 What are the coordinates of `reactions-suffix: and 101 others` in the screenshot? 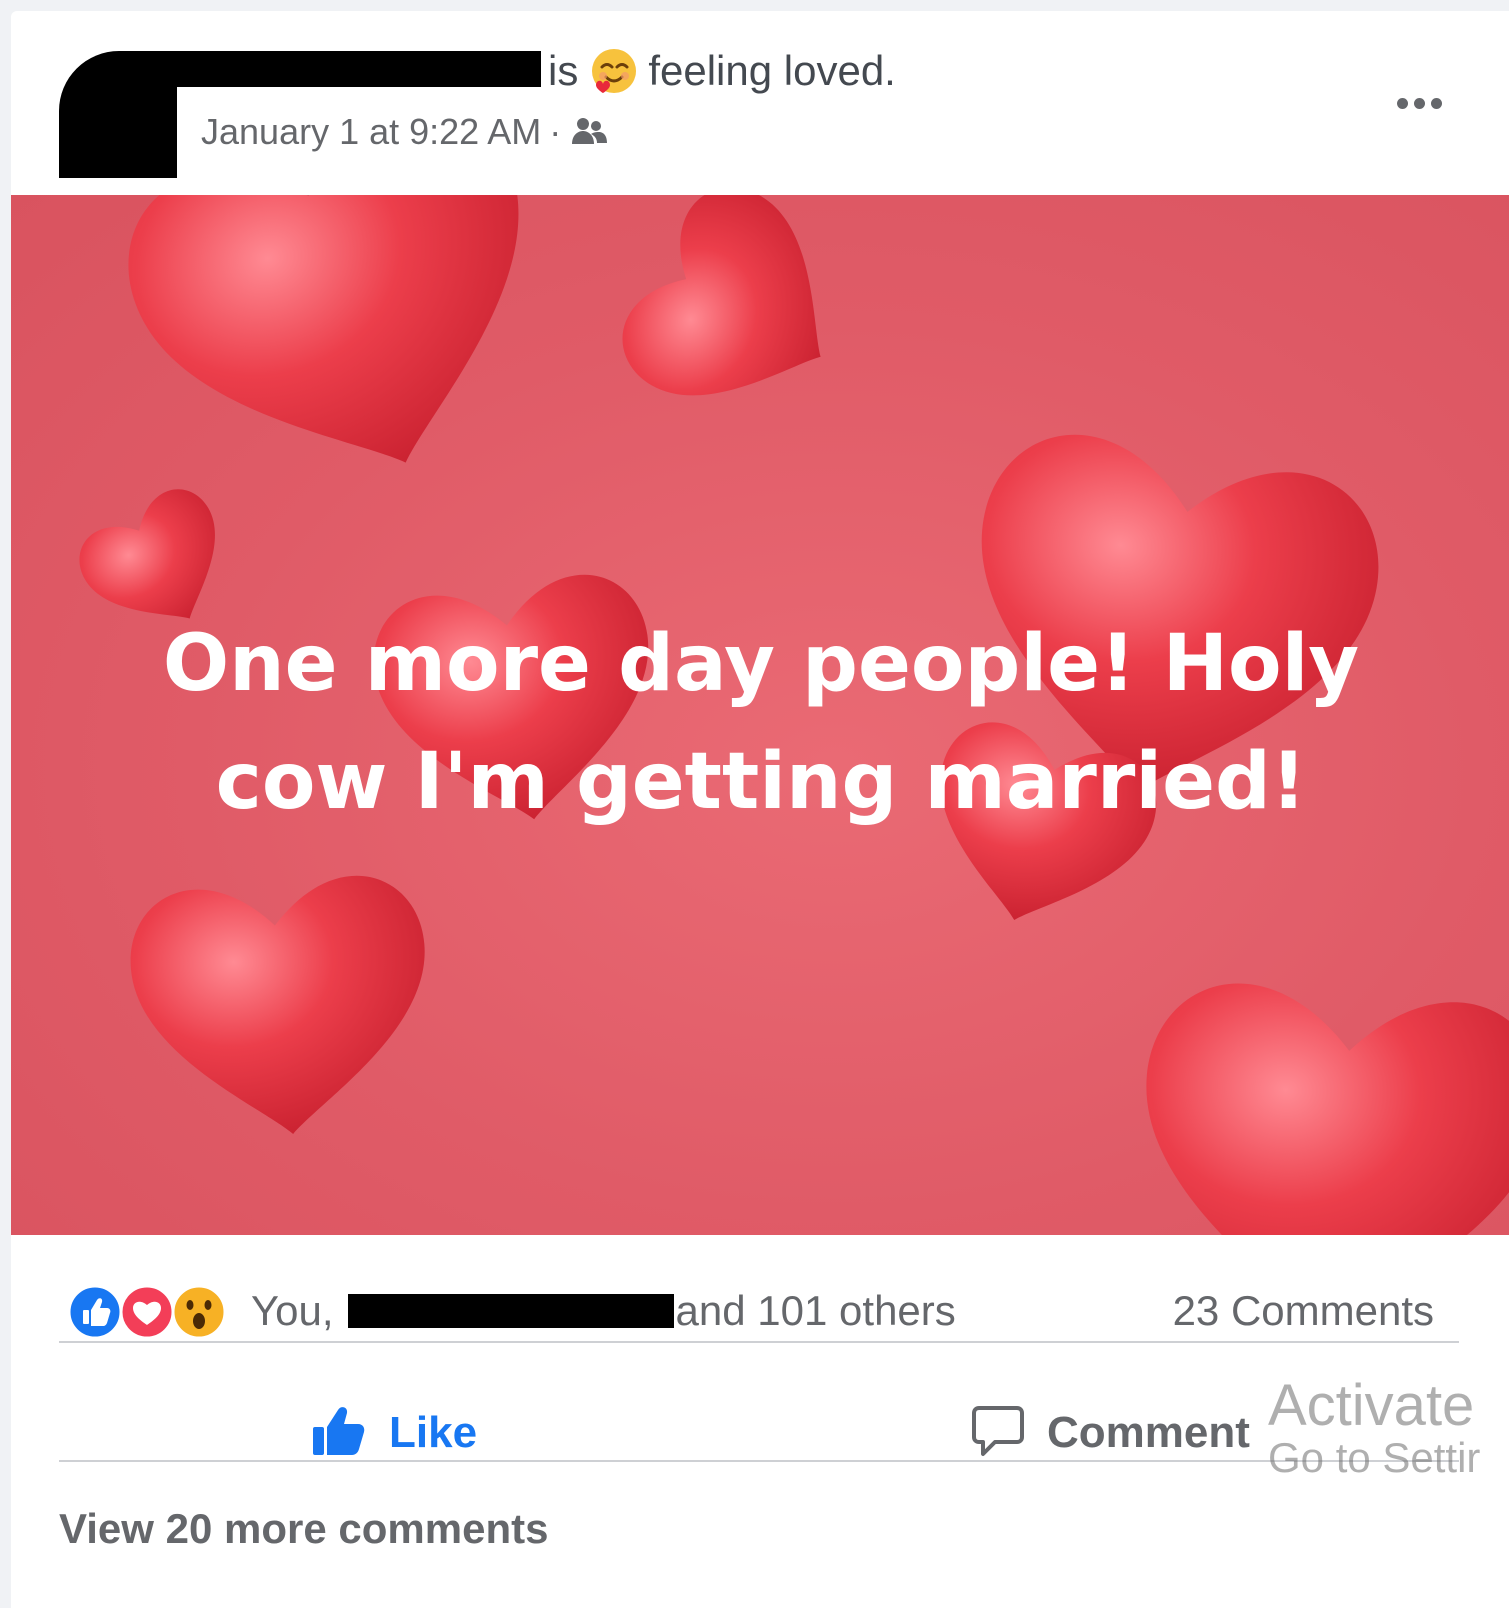 It's located at (815, 1310).